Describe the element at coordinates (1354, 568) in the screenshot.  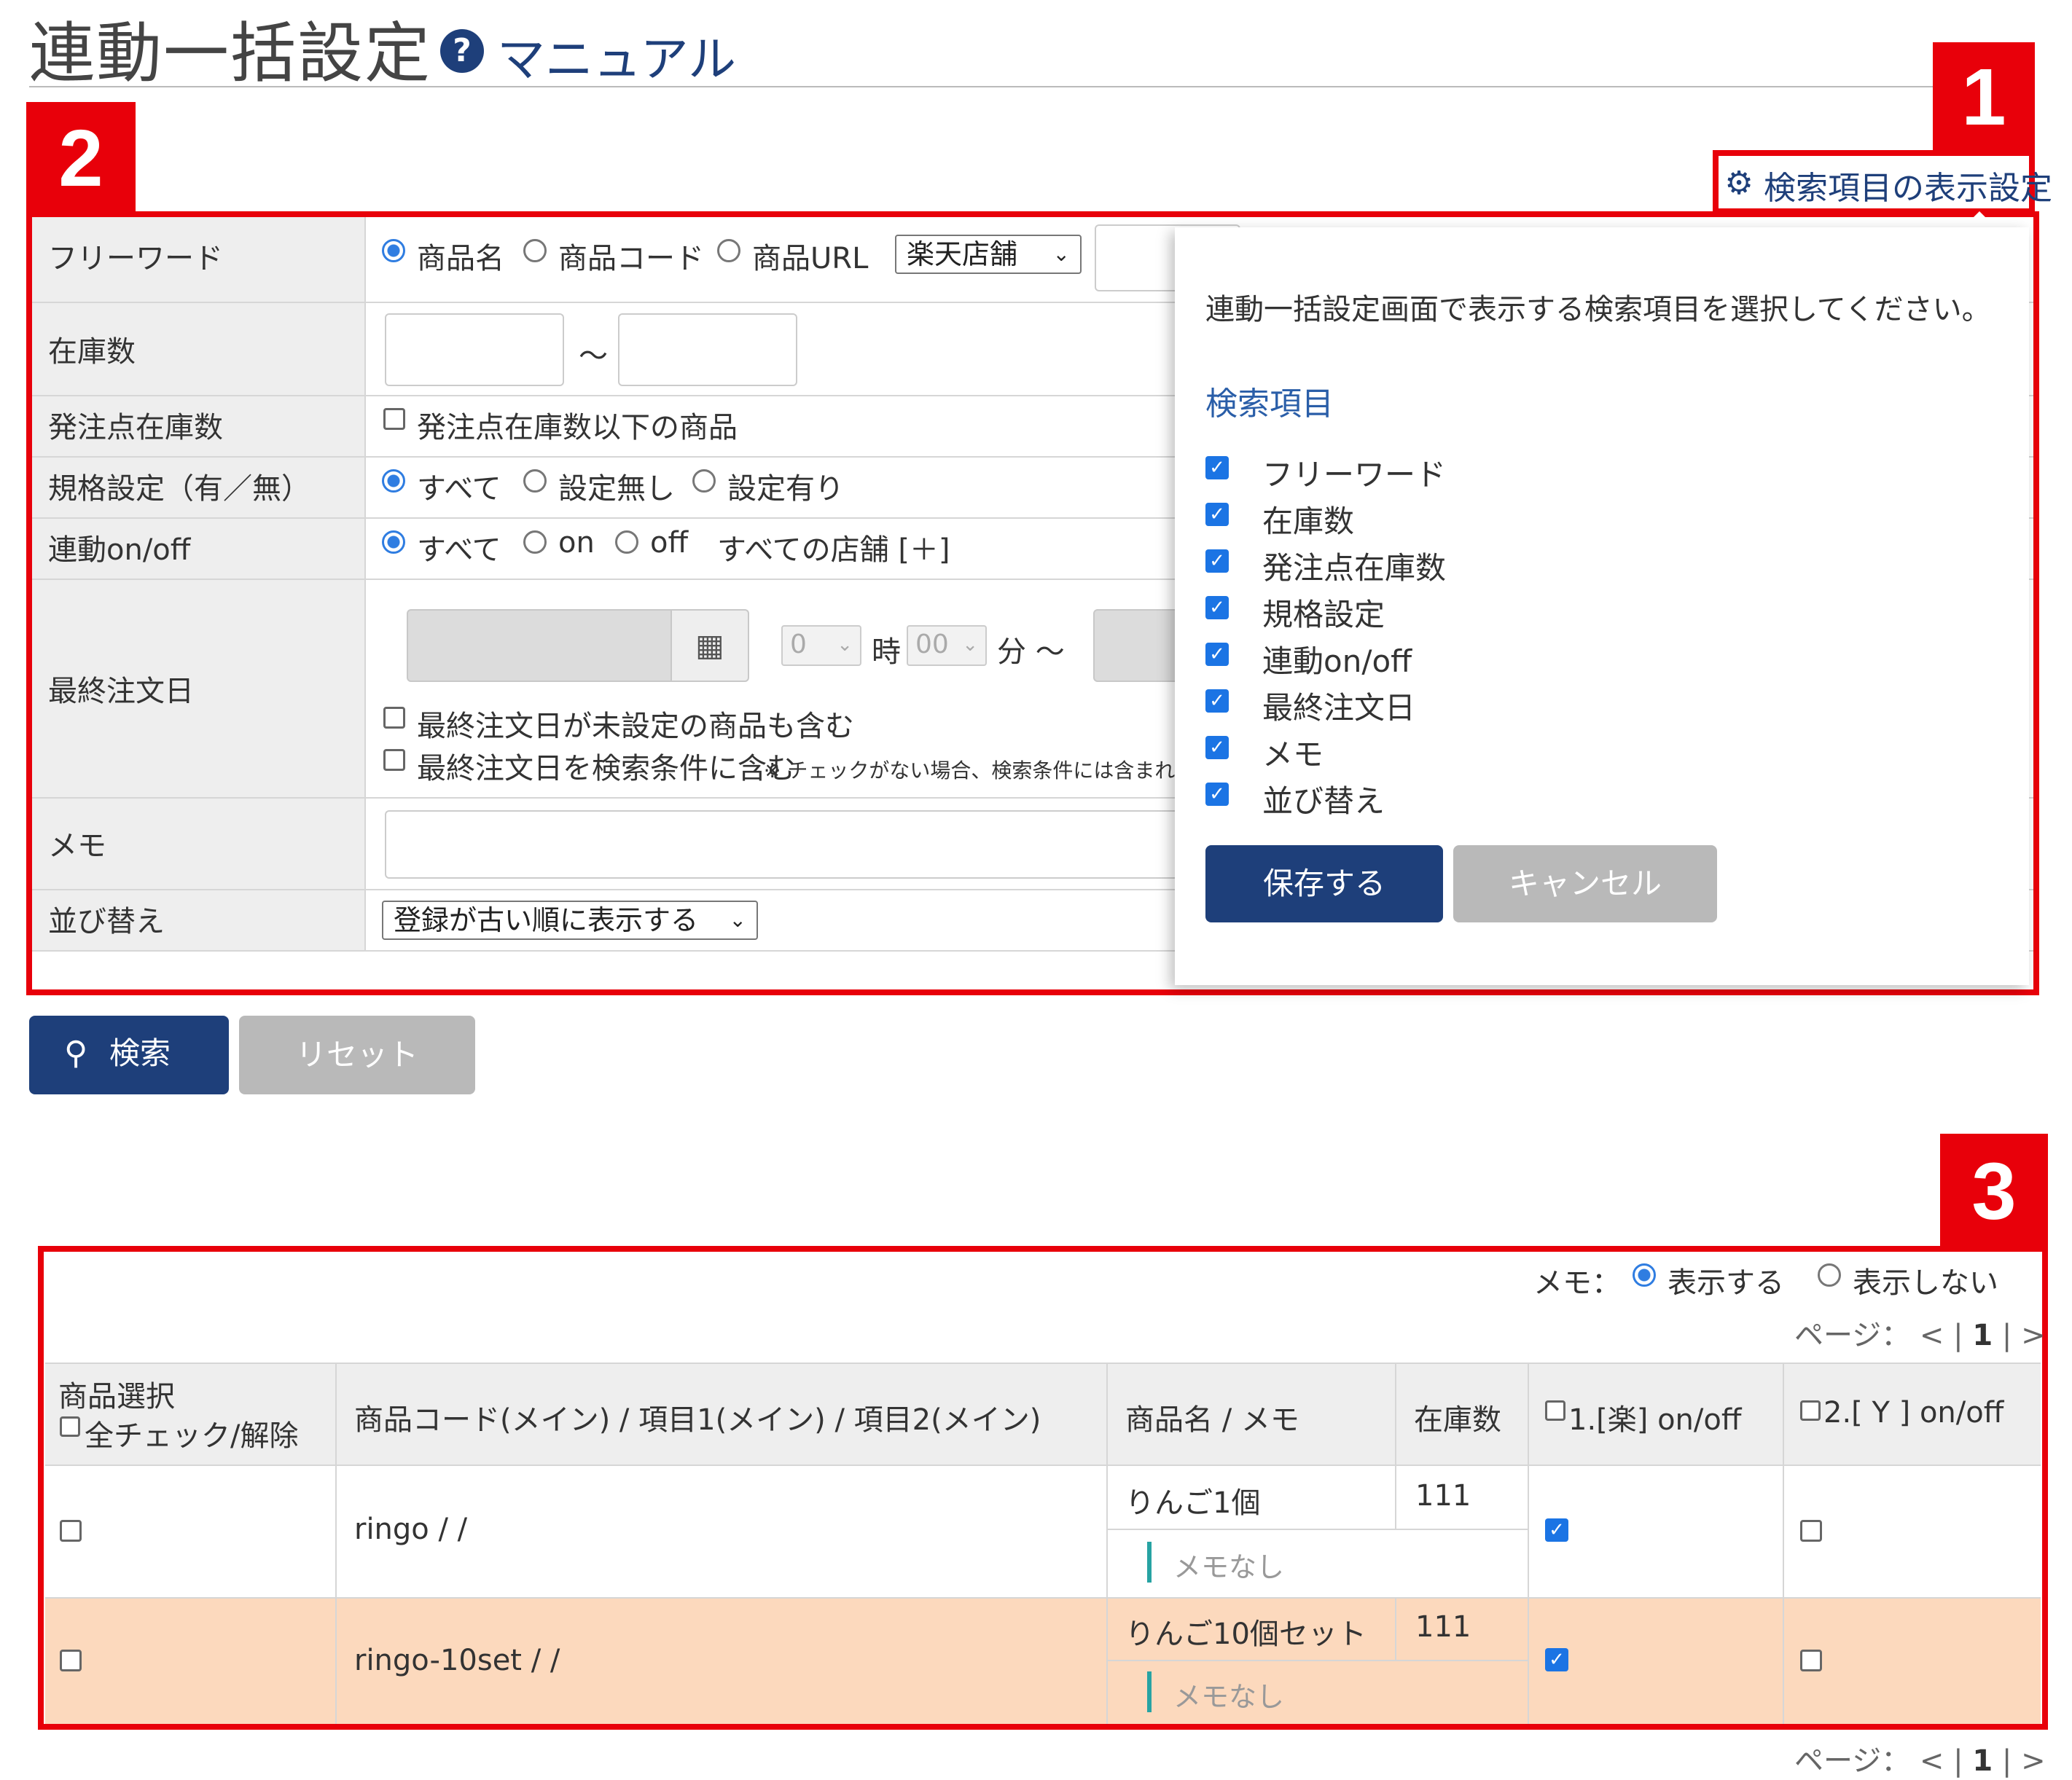
I see `popover-item-reorder: 発注点在庫数` at that location.